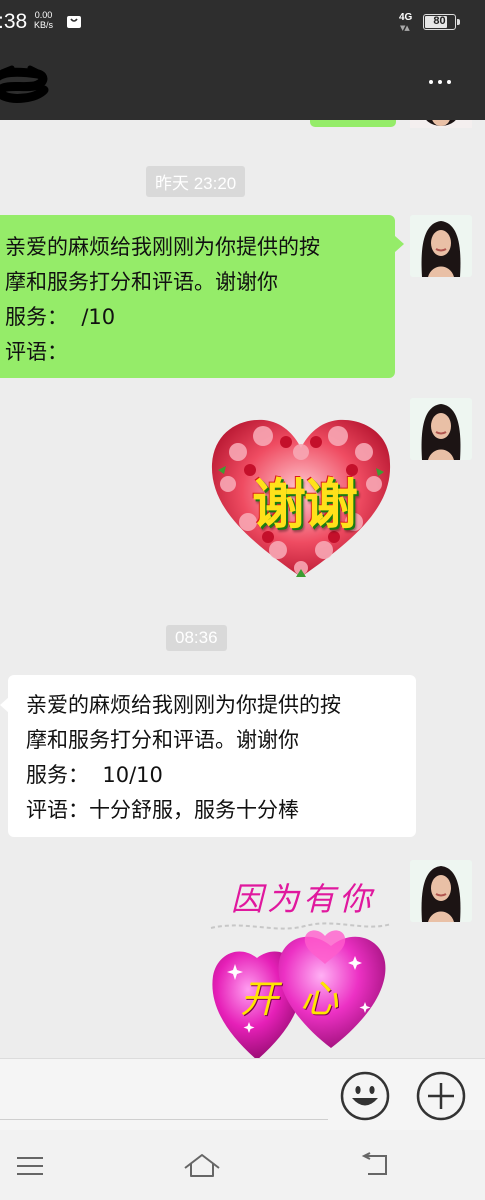  Describe the element at coordinates (365, 1096) in the screenshot. I see `emoji-icon` at that location.